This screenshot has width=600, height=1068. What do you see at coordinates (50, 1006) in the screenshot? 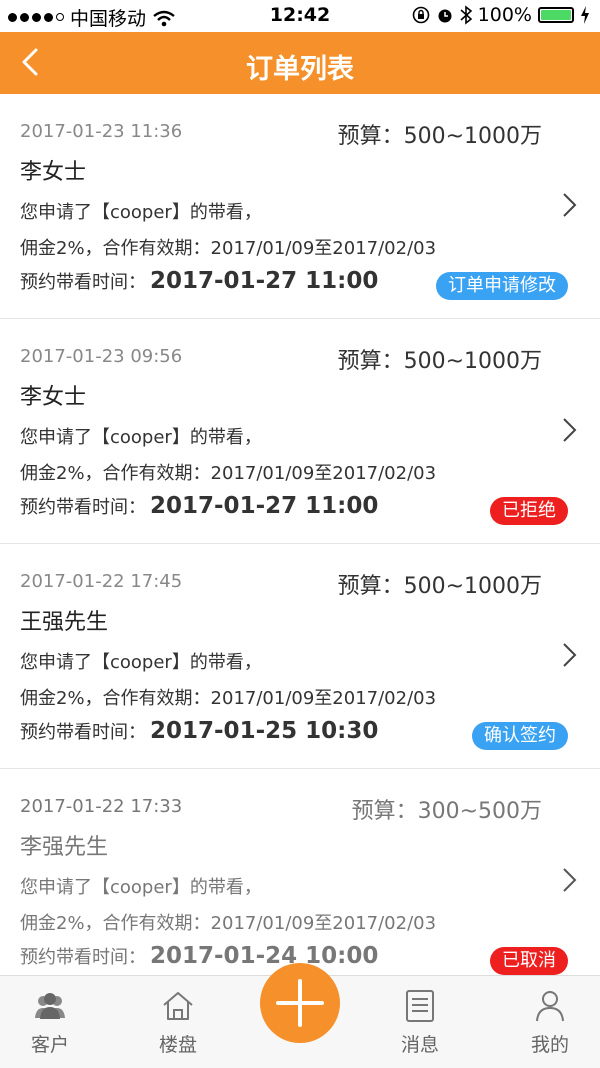
I see `people-icon` at bounding box center [50, 1006].